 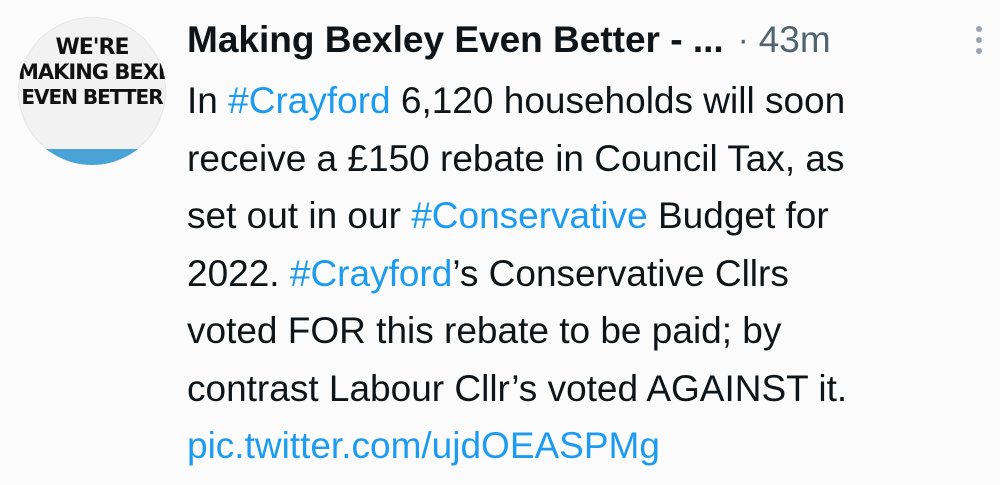 What do you see at coordinates (208, 100) in the screenshot?
I see `tweet-text-segment: In` at bounding box center [208, 100].